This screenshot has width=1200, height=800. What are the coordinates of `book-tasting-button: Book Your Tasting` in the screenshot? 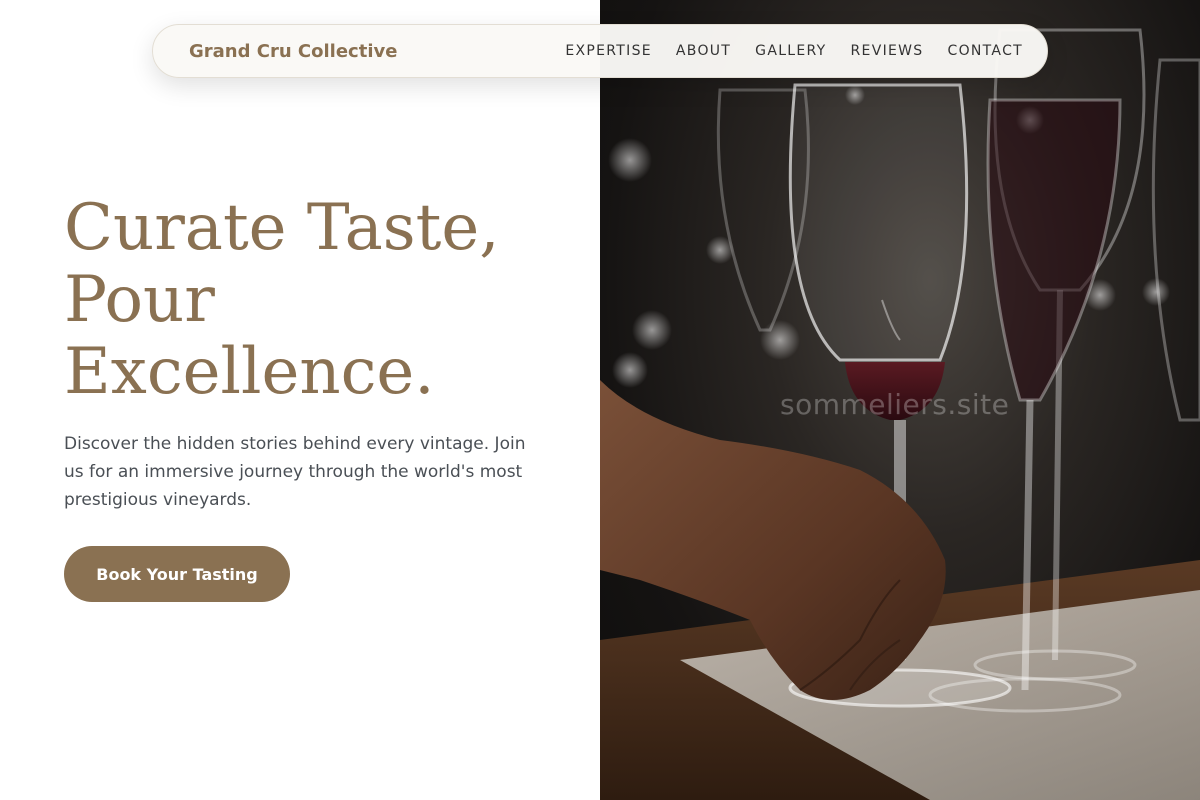 It's located at (177, 574).